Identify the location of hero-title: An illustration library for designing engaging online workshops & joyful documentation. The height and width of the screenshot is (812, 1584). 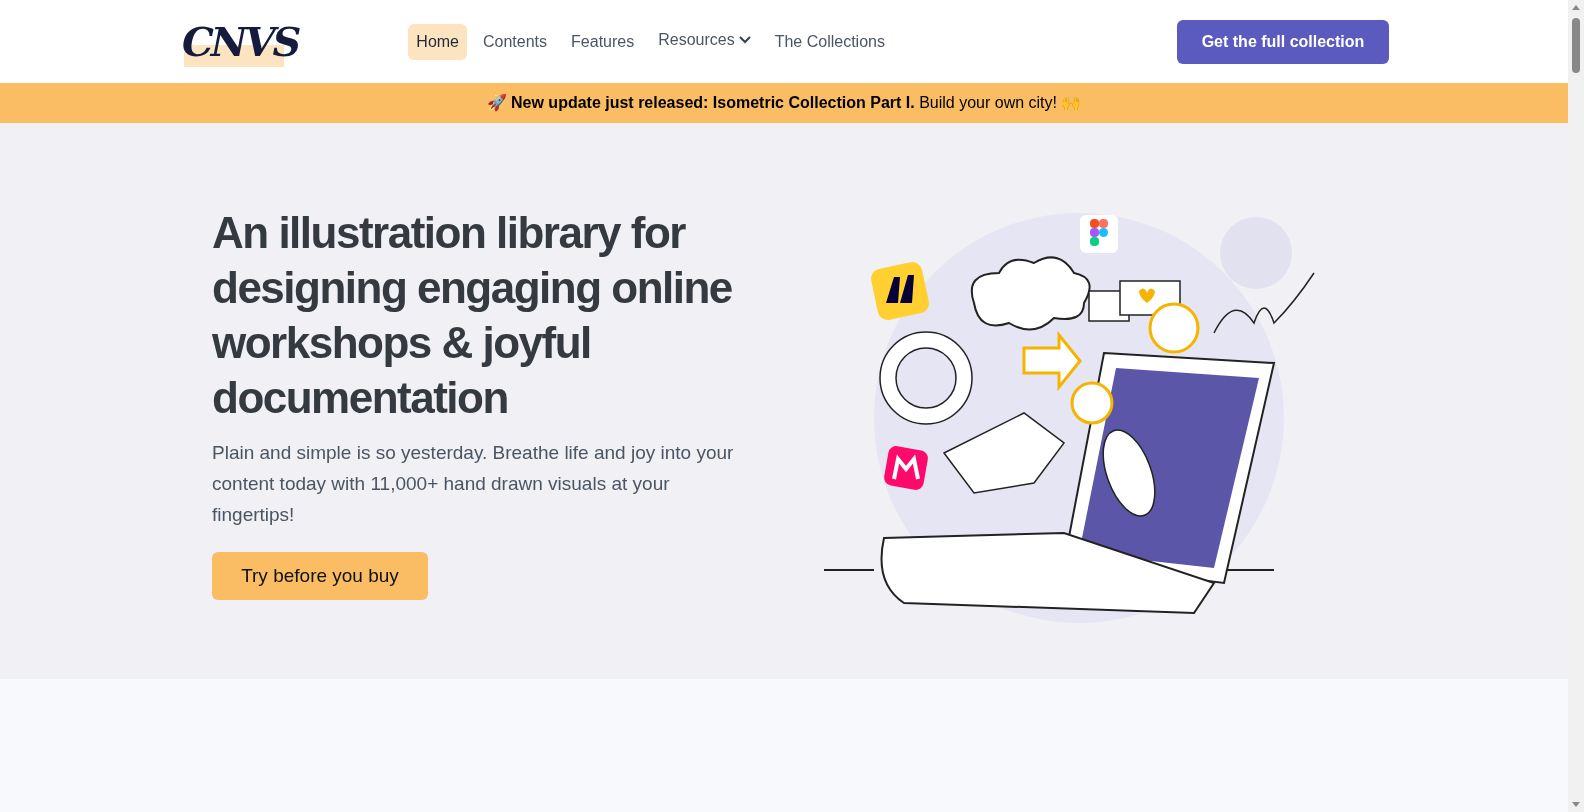
(472, 315).